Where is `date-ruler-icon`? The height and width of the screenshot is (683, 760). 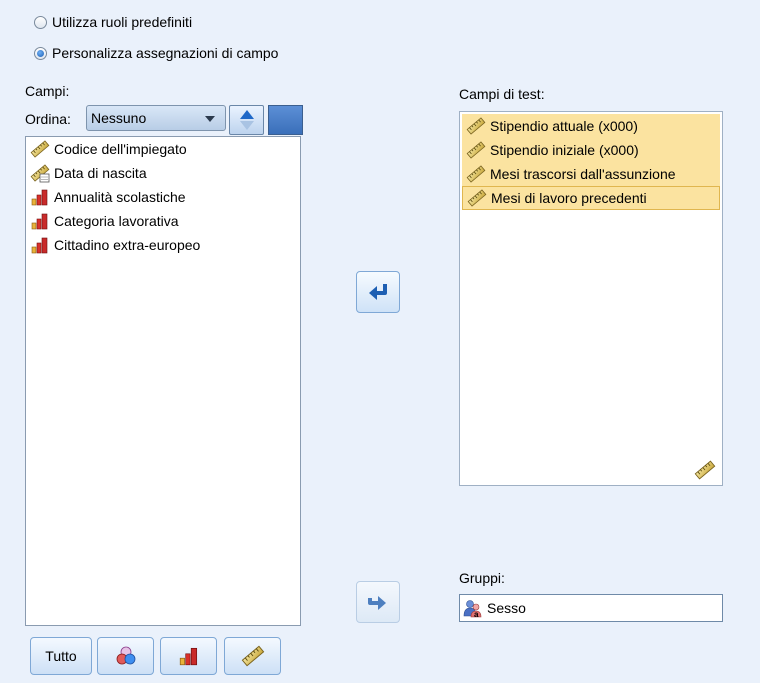 date-ruler-icon is located at coordinates (40, 173).